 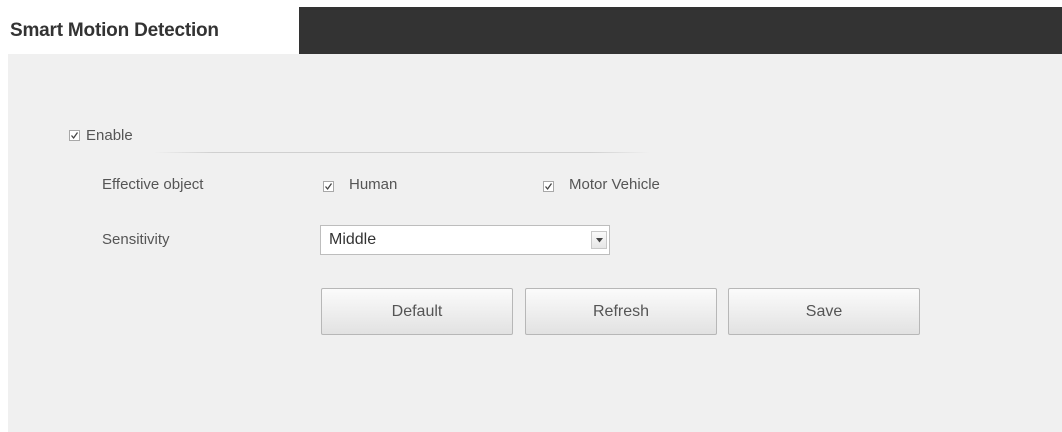 I want to click on enable-checkbox, so click(x=74, y=135).